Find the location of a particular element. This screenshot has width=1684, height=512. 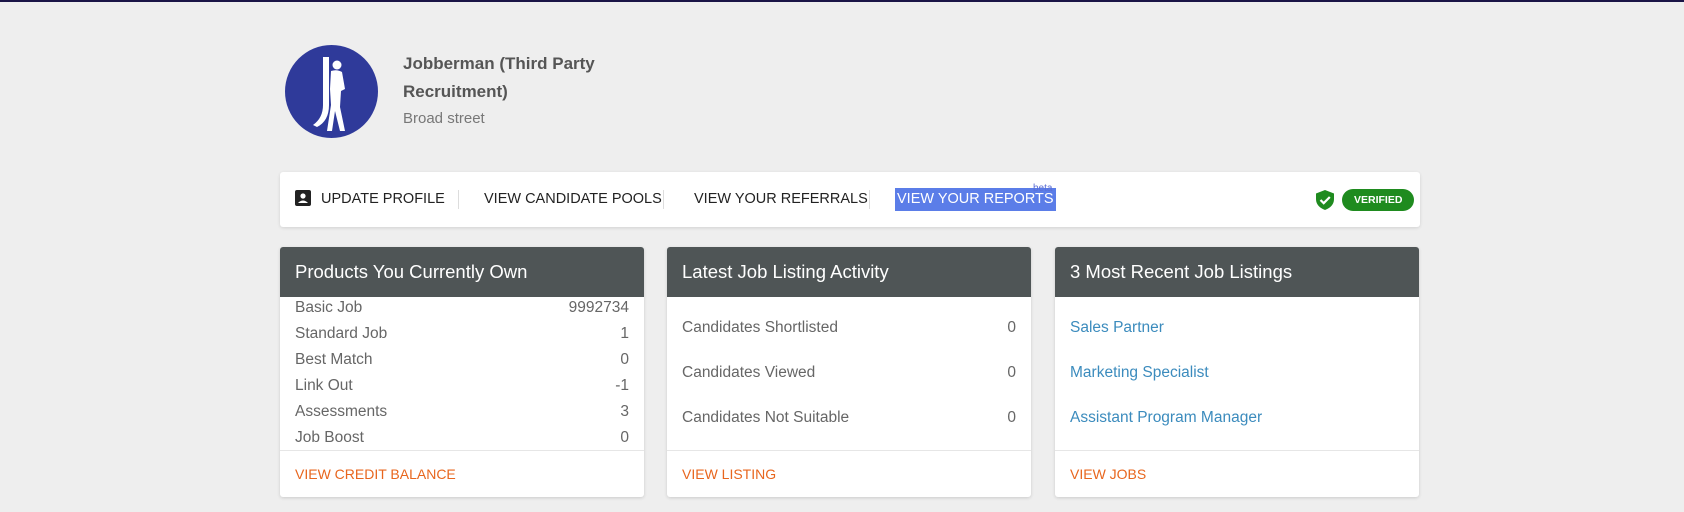

update-profile-link: UPDATE PROFILE is located at coordinates (370, 199).